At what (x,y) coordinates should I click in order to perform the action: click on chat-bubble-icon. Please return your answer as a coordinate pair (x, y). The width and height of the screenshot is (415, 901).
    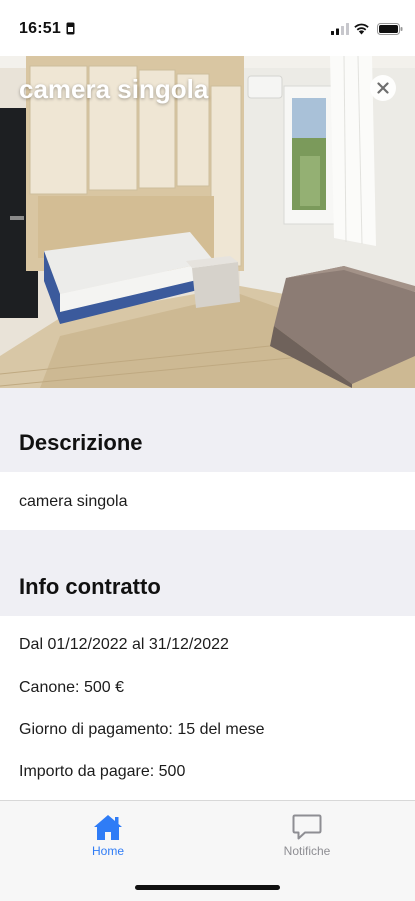
    Looking at the image, I should click on (307, 827).